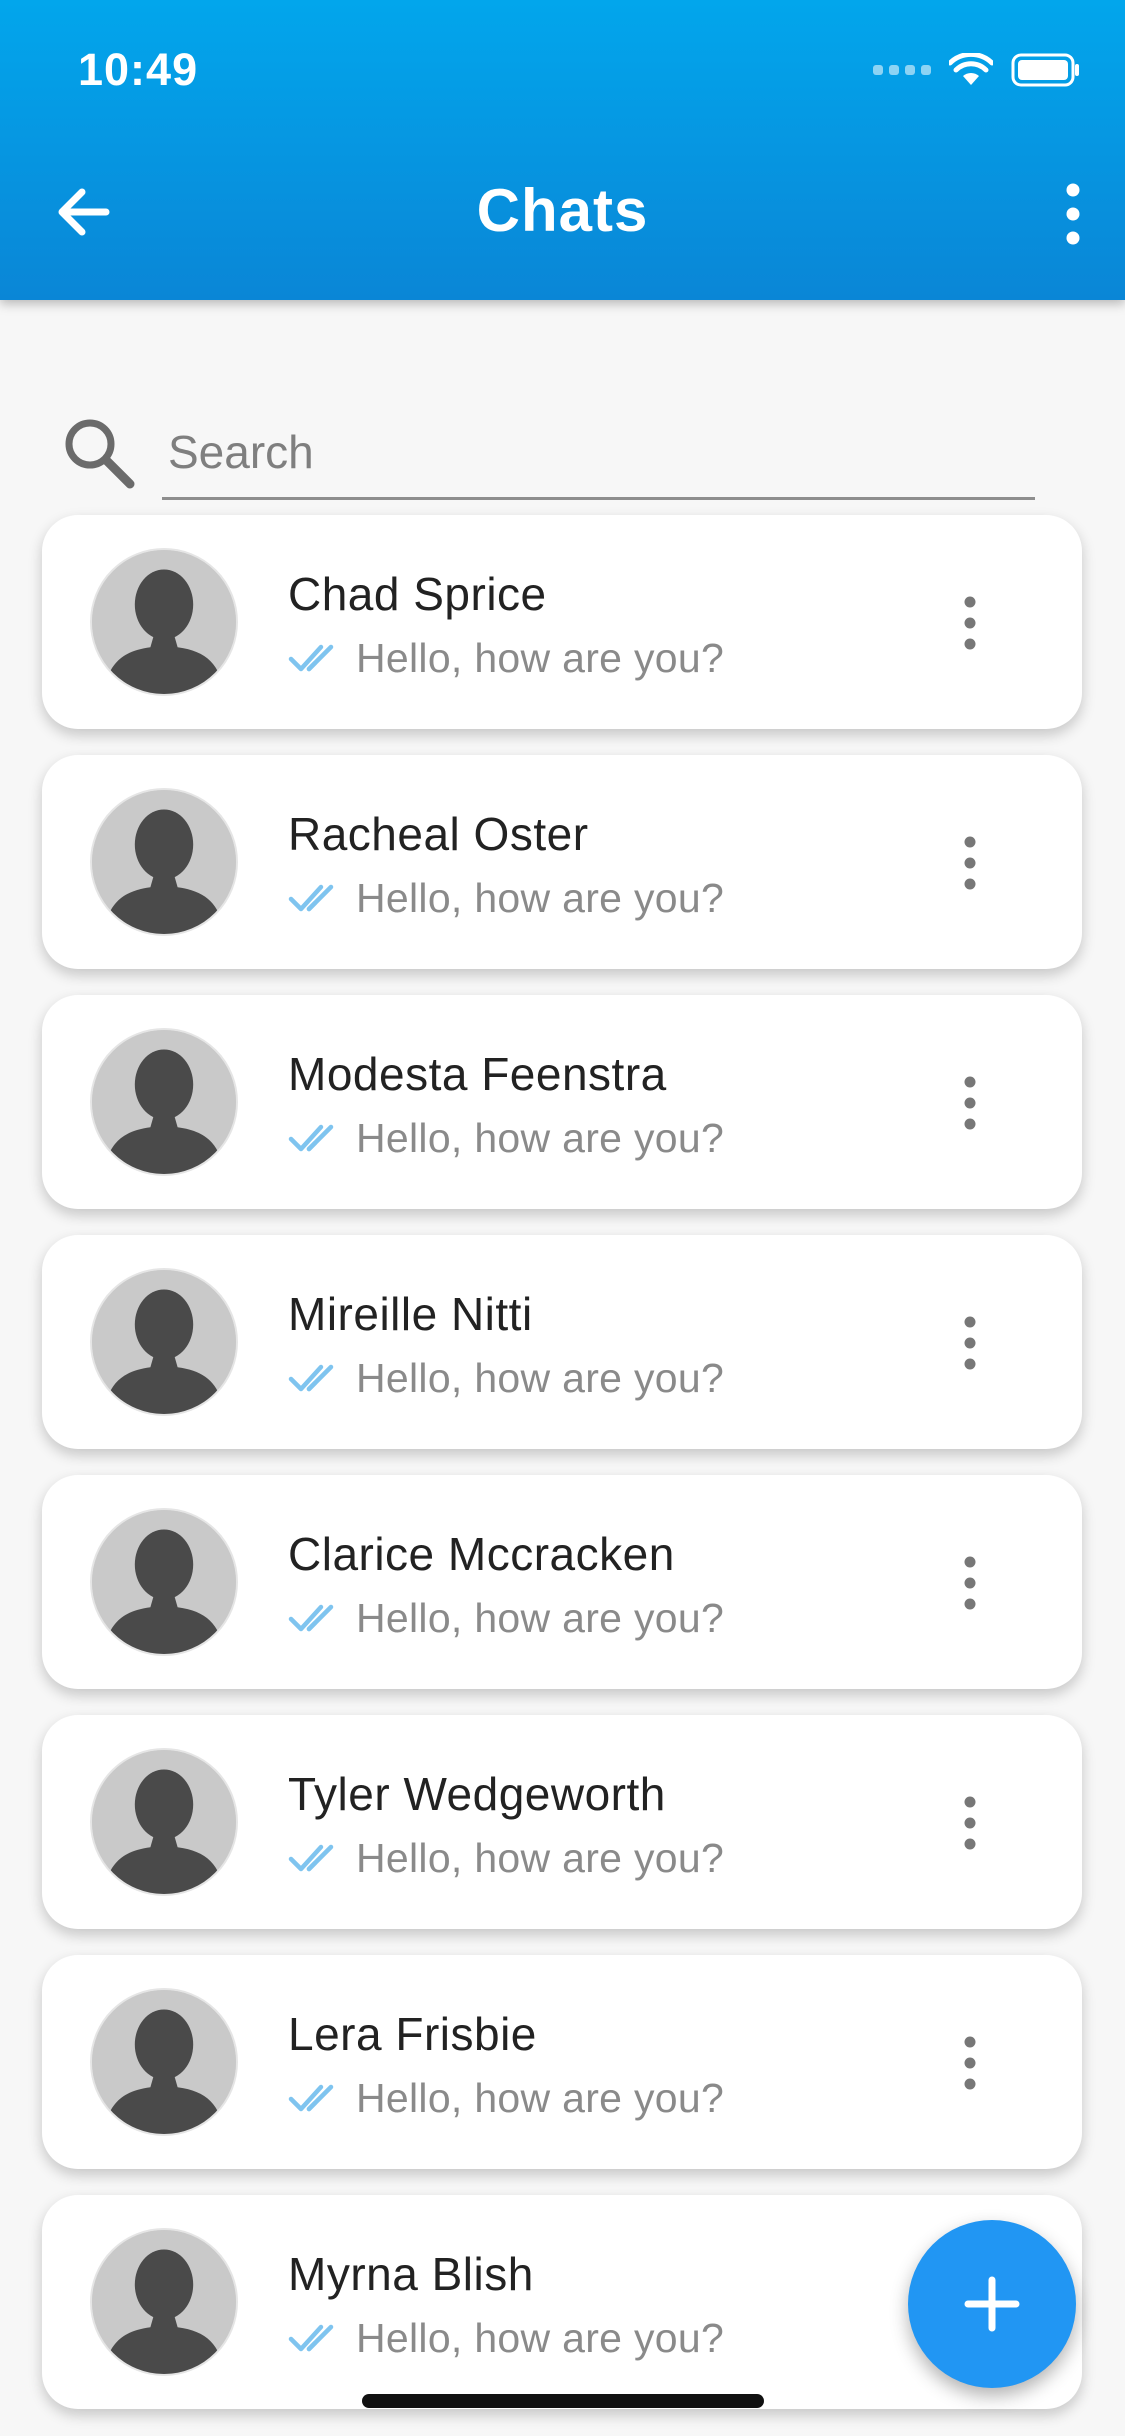 This screenshot has height=2436, width=1125. What do you see at coordinates (411, 2274) in the screenshot?
I see `contact-name: Myrna Blish` at bounding box center [411, 2274].